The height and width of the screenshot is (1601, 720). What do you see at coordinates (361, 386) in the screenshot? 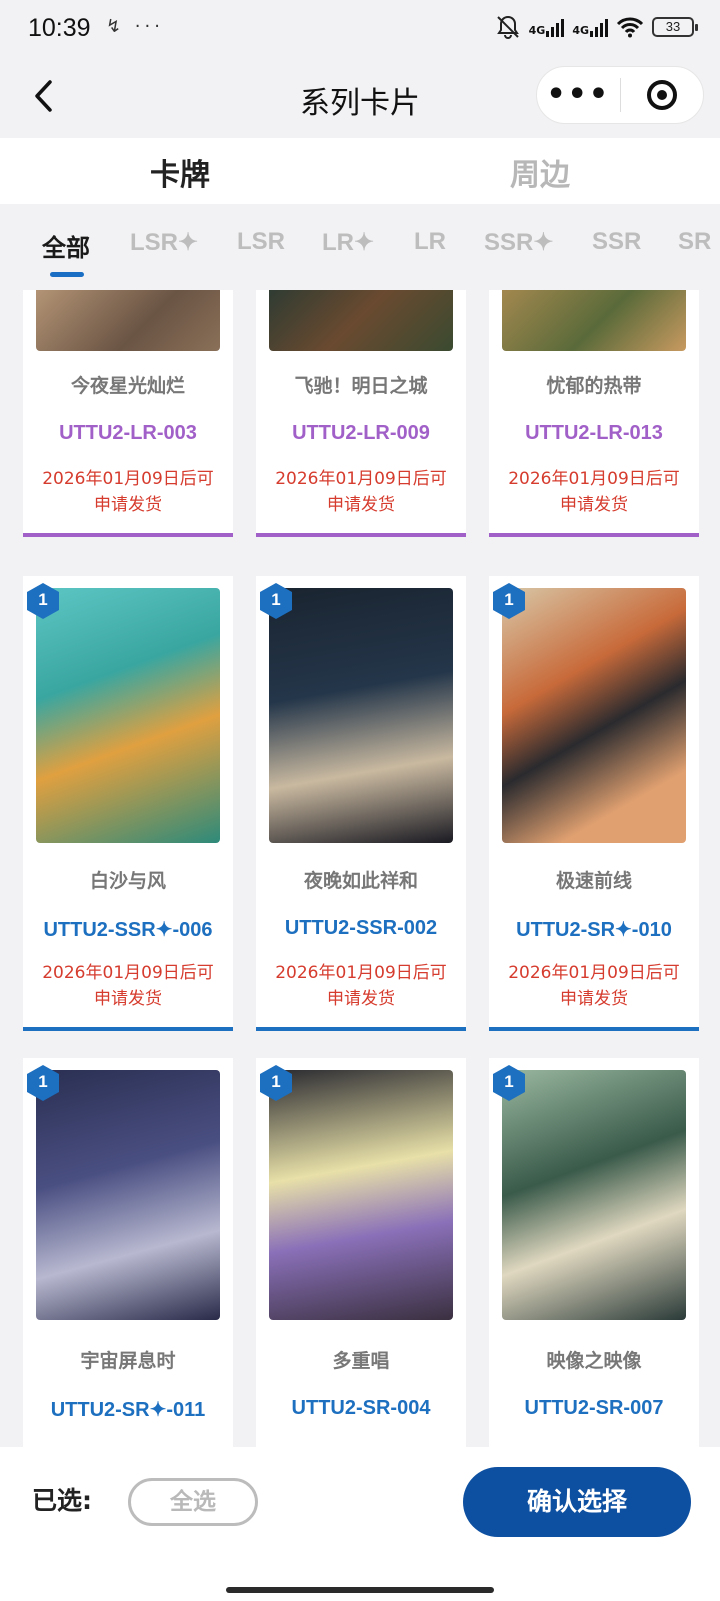
I see `card-name: 飞驰！明日之城` at bounding box center [361, 386].